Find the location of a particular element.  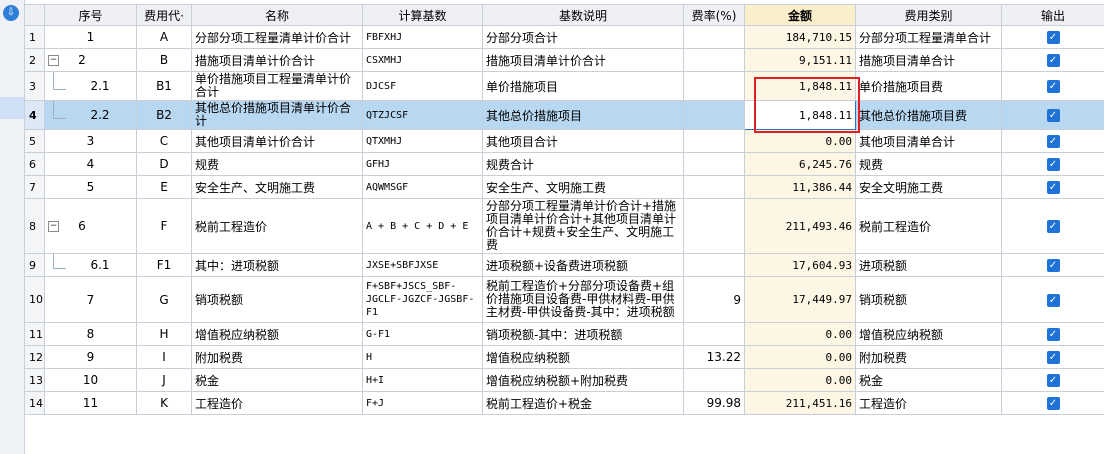

row-number: 7 is located at coordinates (34, 187).